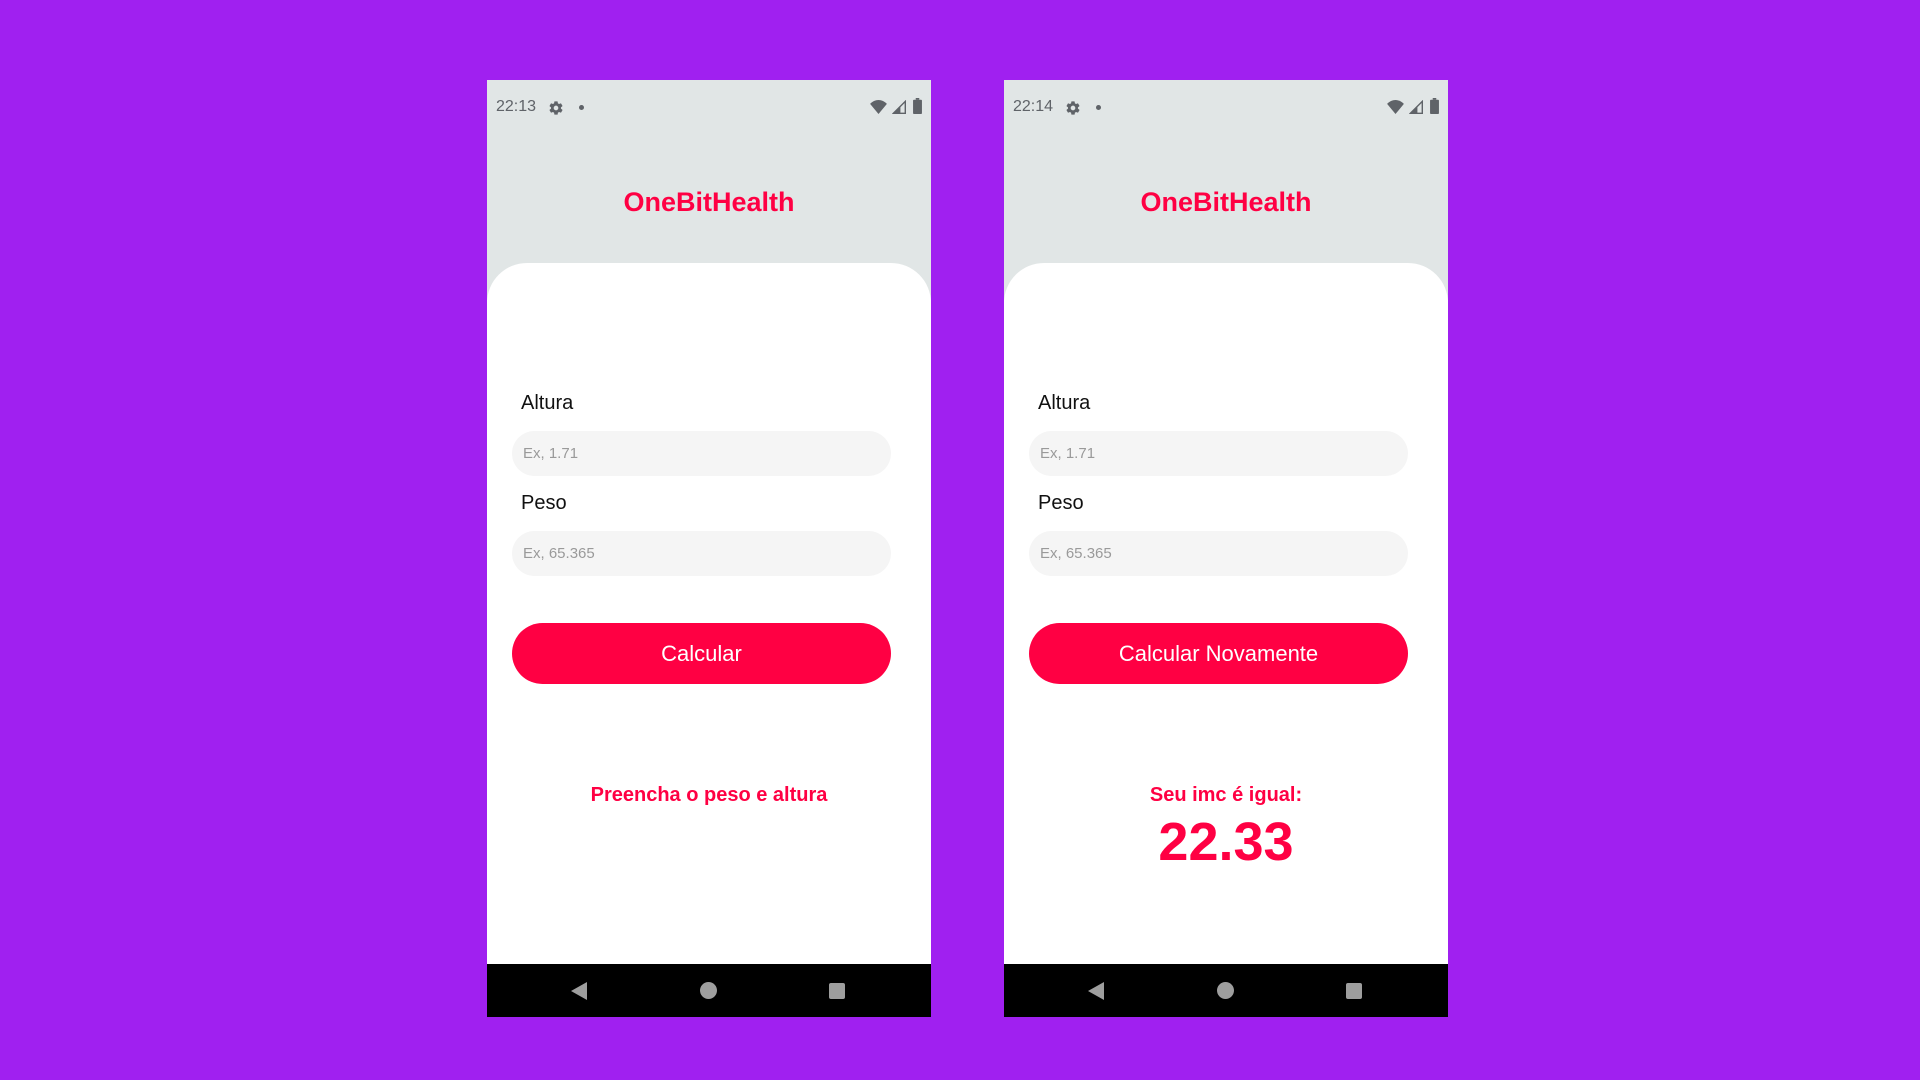 The height and width of the screenshot is (1080, 1920). What do you see at coordinates (1226, 795) in the screenshot?
I see `result-label: Seu imc é igual:` at bounding box center [1226, 795].